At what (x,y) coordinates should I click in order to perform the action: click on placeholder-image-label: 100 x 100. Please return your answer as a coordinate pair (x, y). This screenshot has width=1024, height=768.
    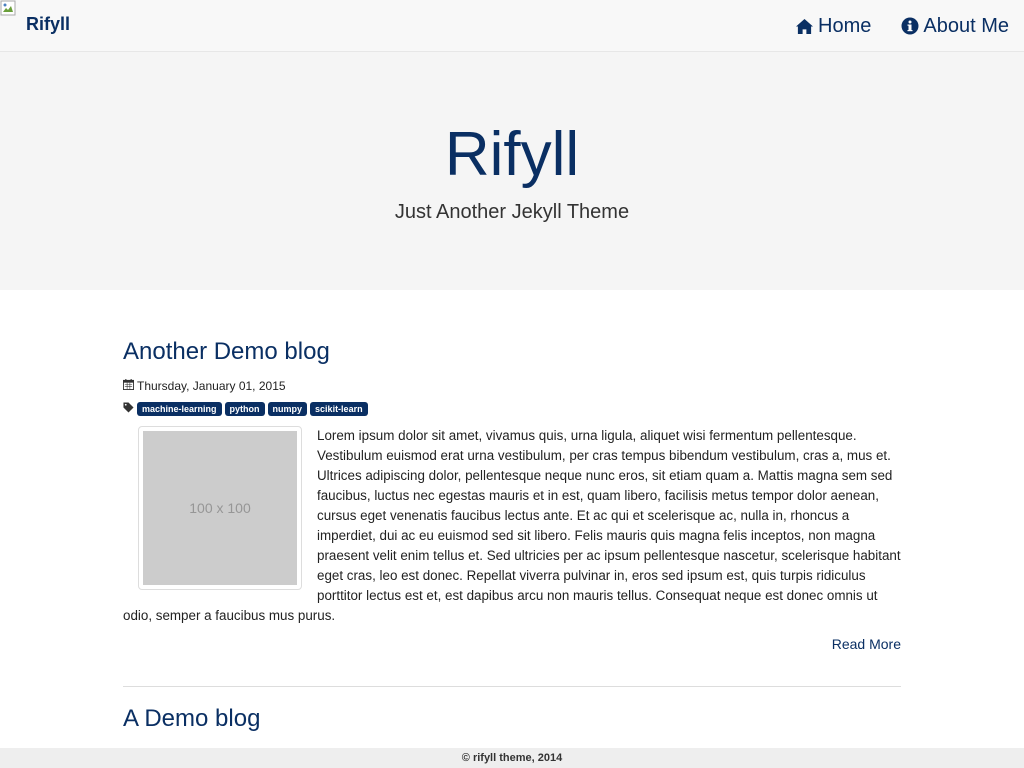
    Looking at the image, I should click on (220, 508).